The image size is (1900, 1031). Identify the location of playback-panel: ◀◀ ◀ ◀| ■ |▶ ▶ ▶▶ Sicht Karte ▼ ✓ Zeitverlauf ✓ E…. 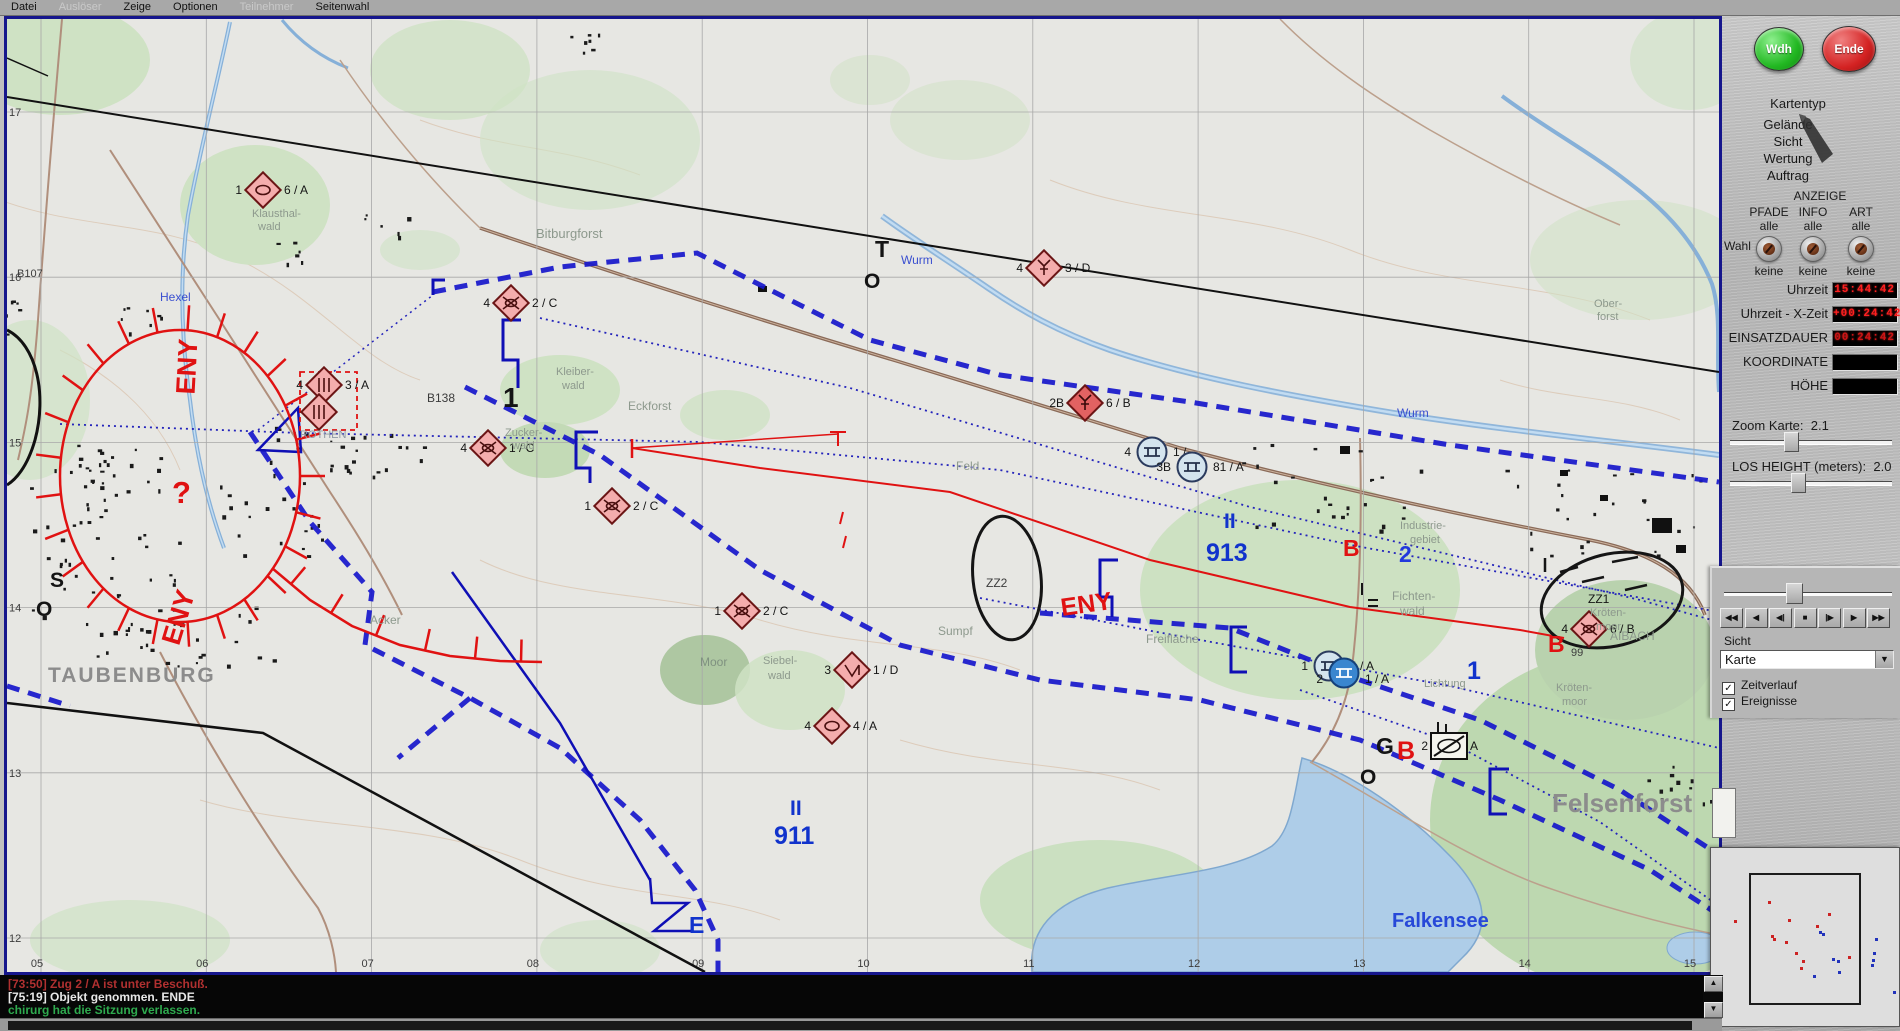
(1805, 642).